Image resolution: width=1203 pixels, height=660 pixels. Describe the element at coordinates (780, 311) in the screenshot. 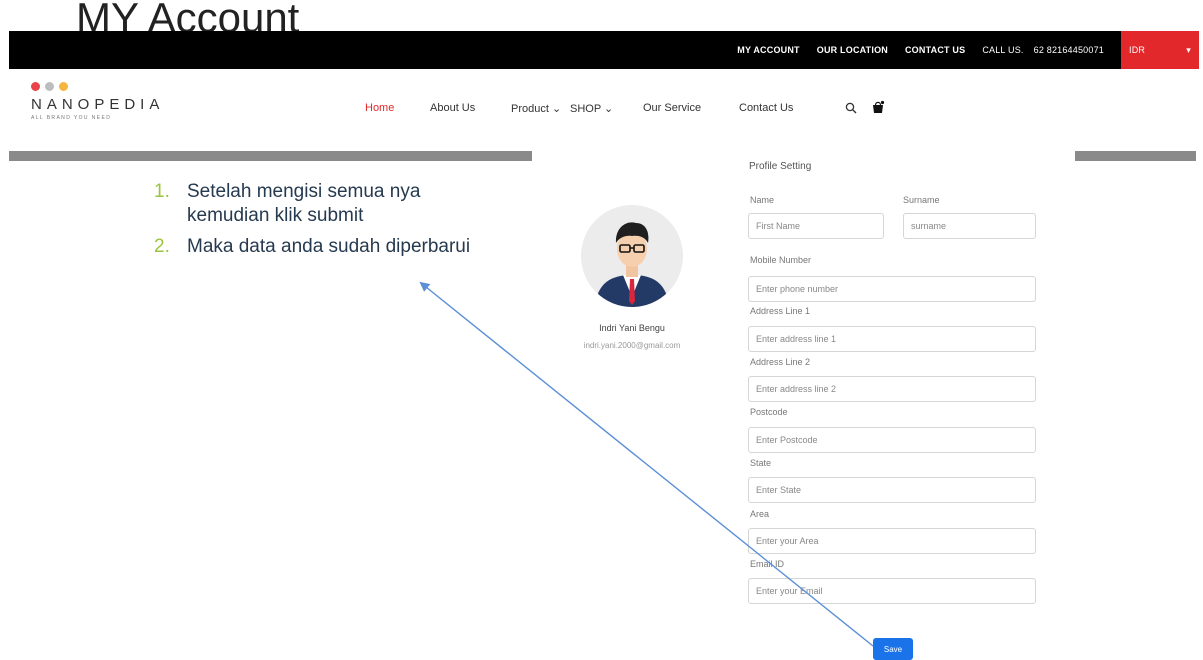

I see `address-line1-label: Address Line 1` at that location.